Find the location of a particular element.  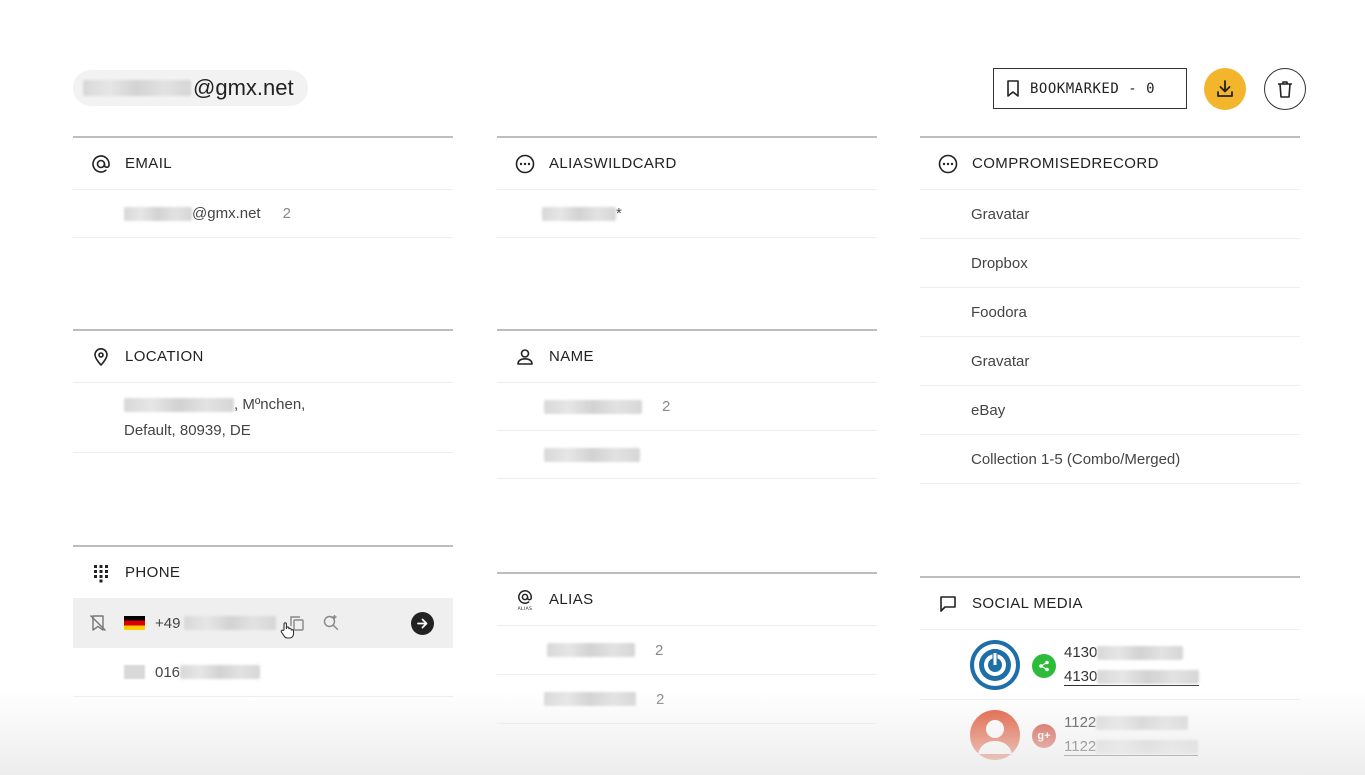

social-id-link: 4130 is located at coordinates (1132, 677).